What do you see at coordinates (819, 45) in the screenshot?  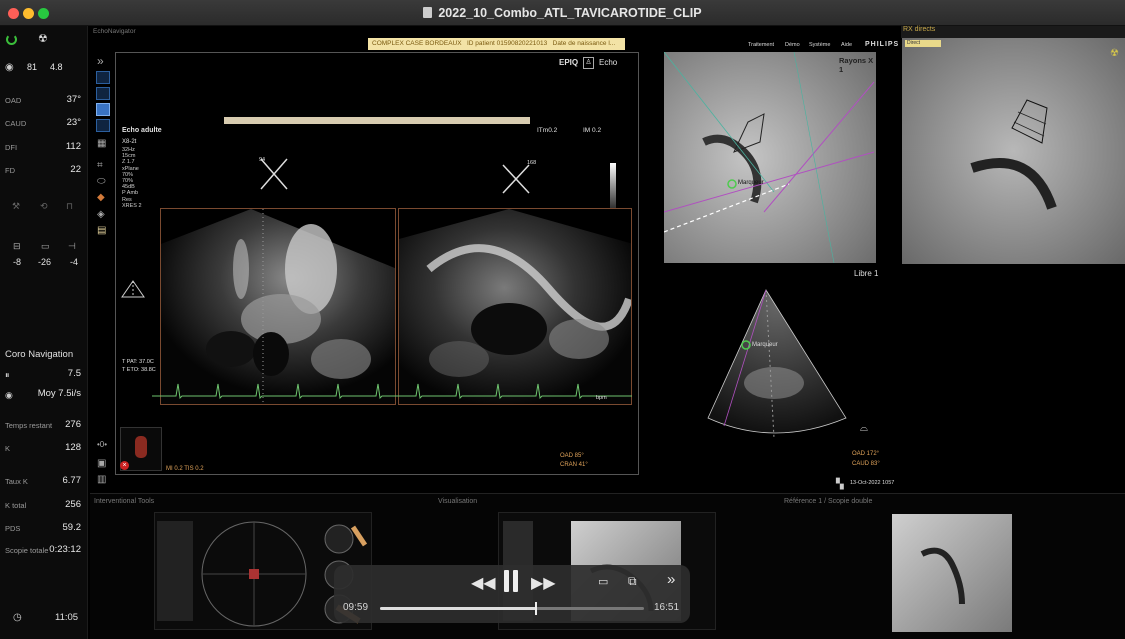 I see `menu-systeme: Système` at bounding box center [819, 45].